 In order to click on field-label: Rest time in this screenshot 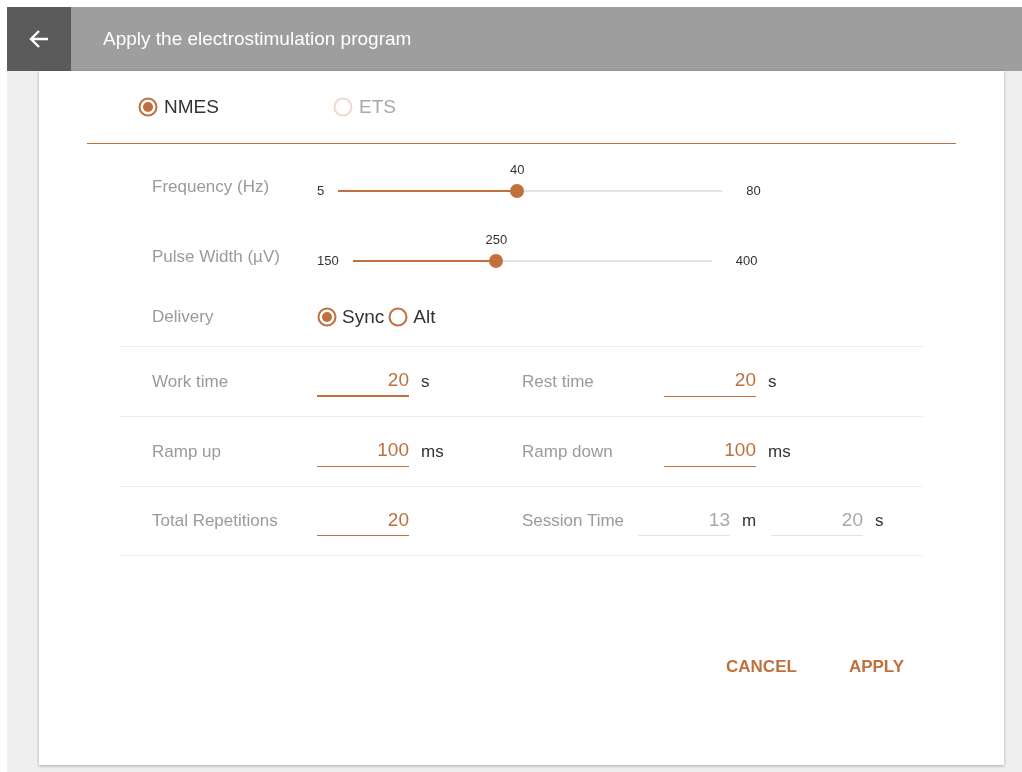, I will do `click(558, 381)`.